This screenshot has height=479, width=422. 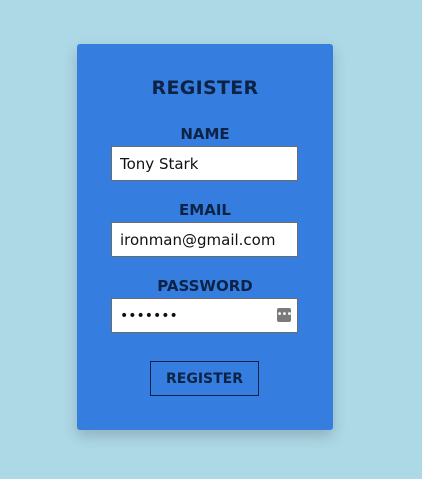 What do you see at coordinates (204, 378) in the screenshot?
I see `register-button: REGISTER` at bounding box center [204, 378].